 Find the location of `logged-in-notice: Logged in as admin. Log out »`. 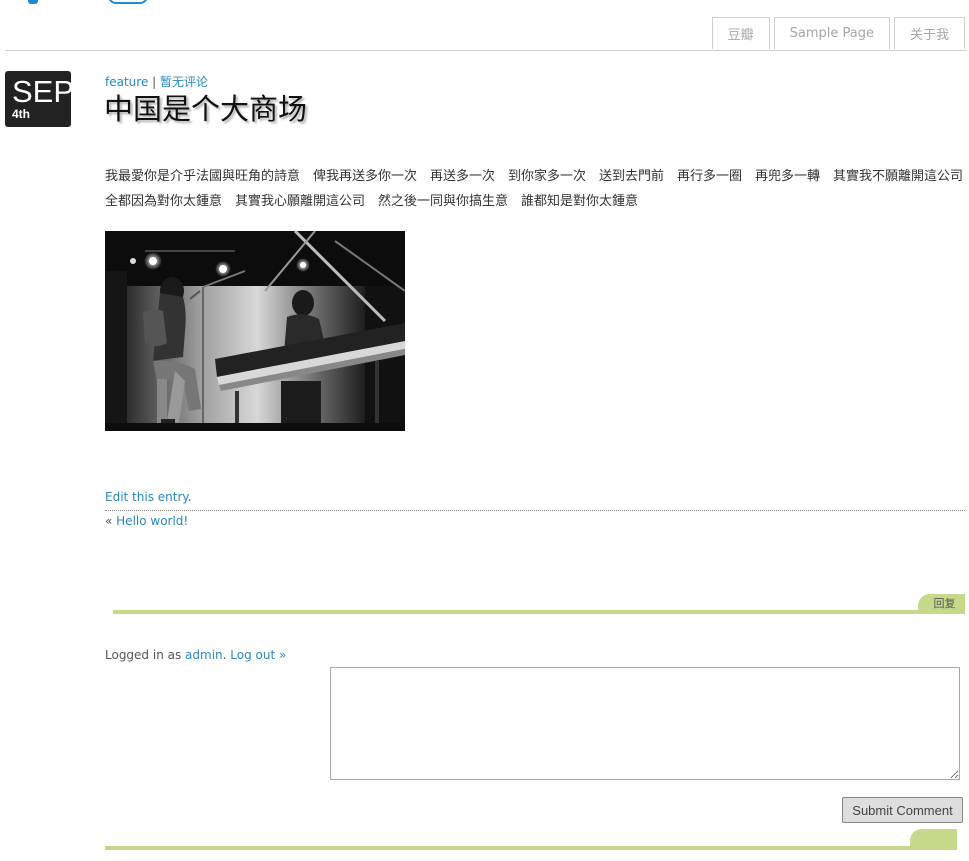

logged-in-notice: Logged in as admin. Log out » is located at coordinates (195, 655).